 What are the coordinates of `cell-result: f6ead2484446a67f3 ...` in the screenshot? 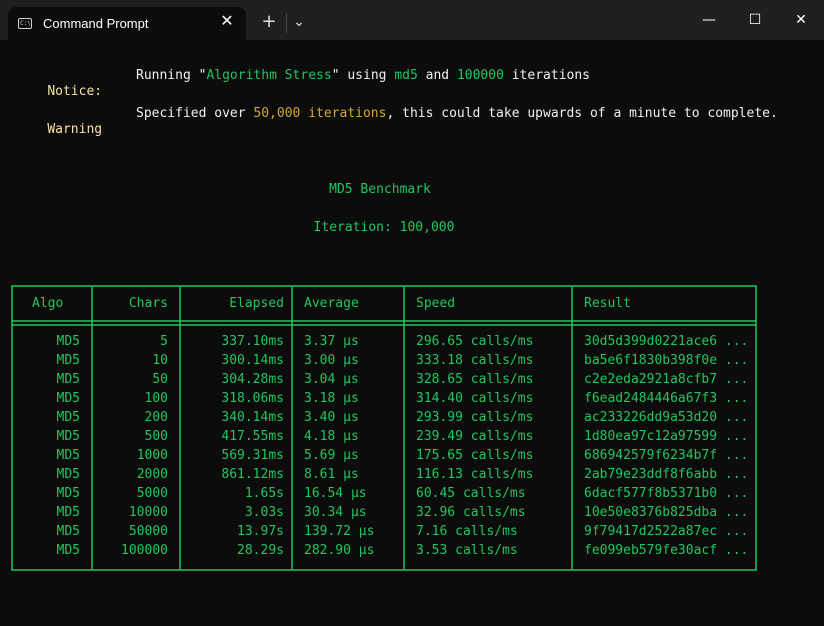 It's located at (666, 398).